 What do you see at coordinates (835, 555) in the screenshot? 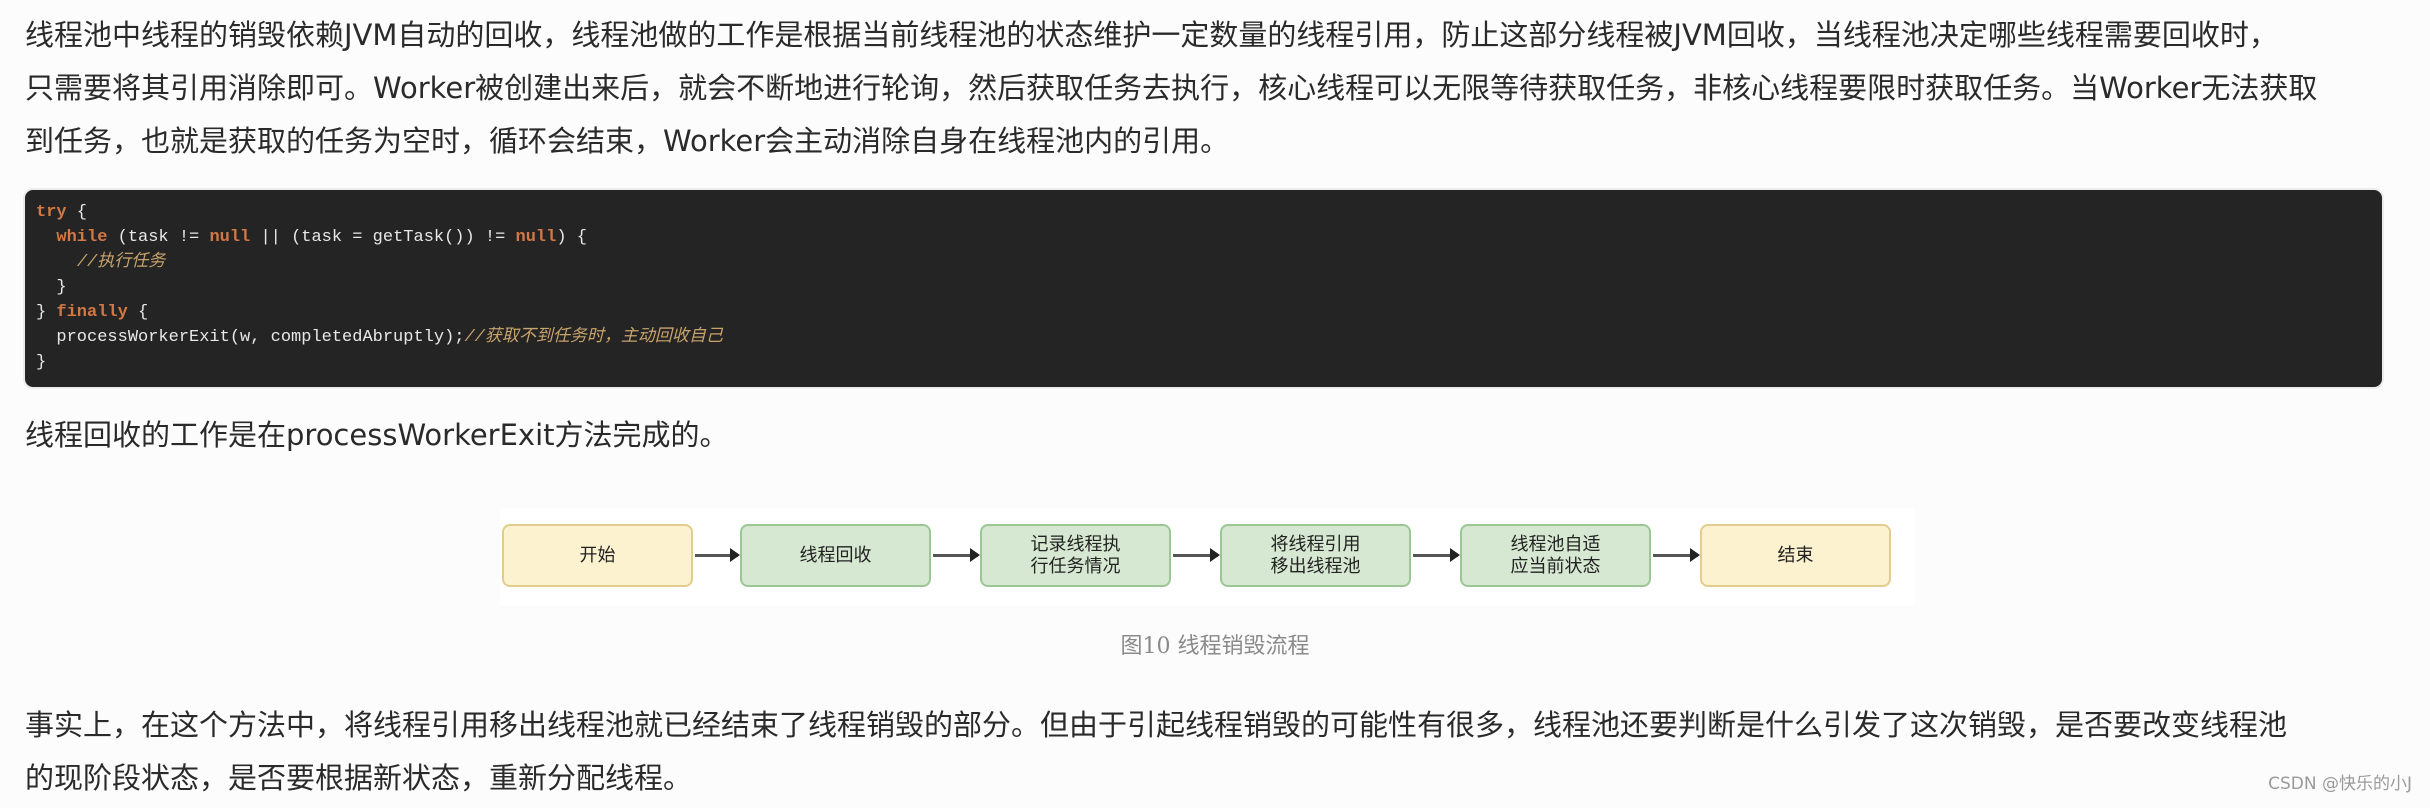
I see `flow-node-thread-recycle: 线程回收` at bounding box center [835, 555].